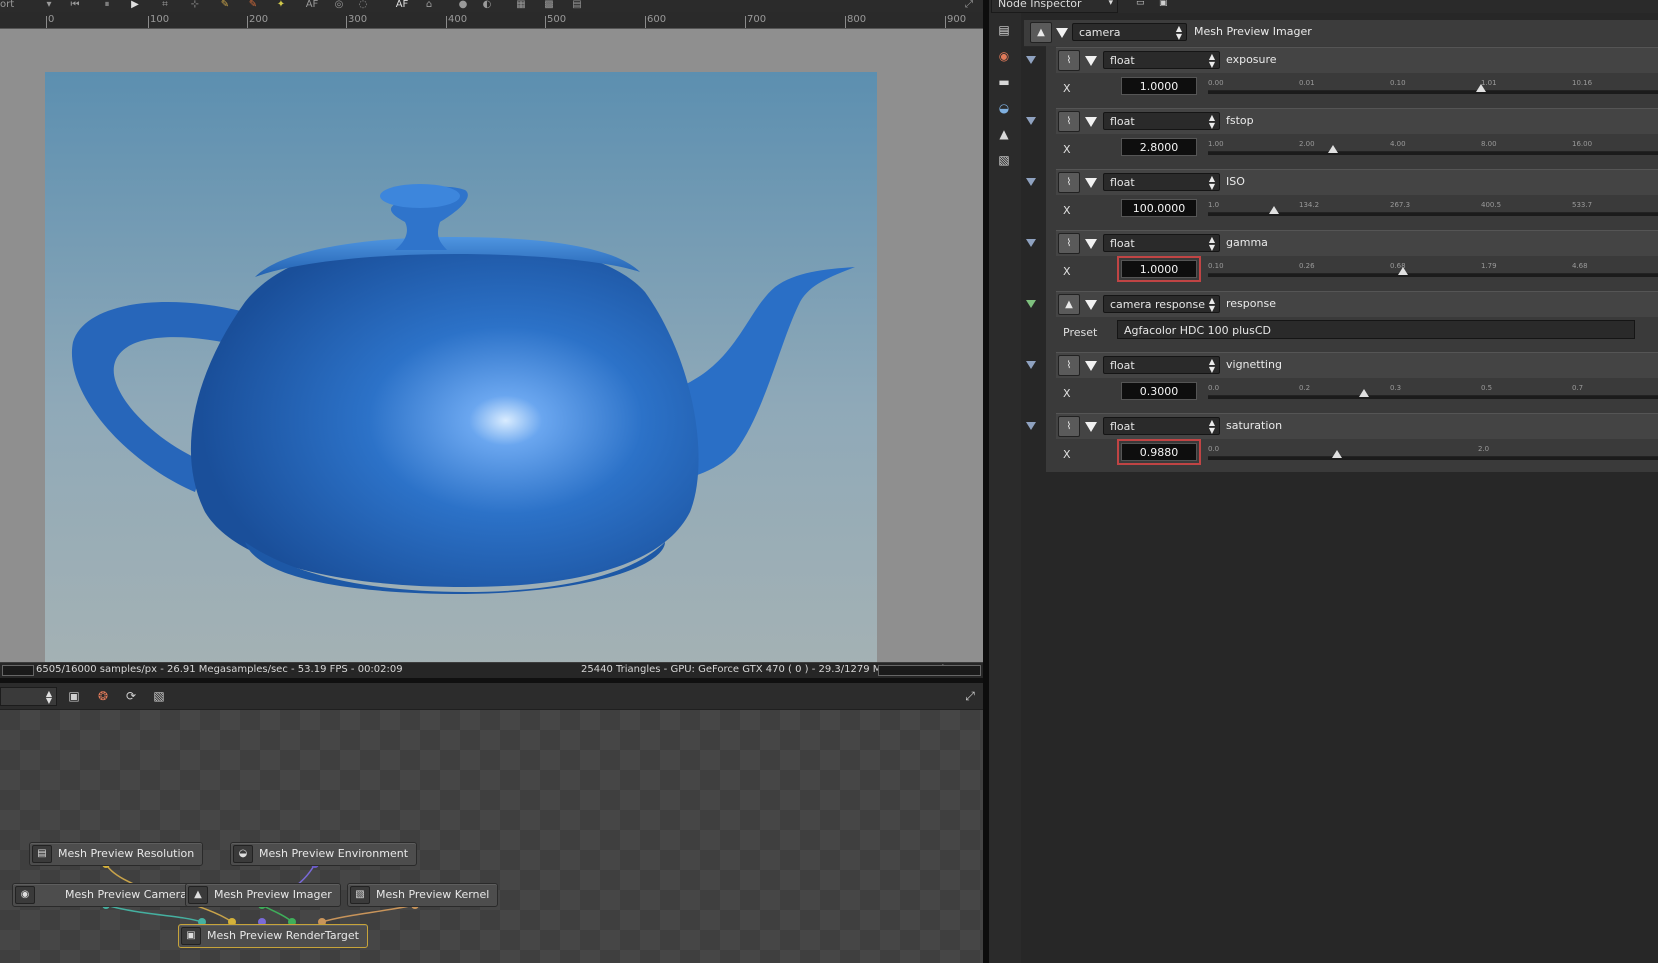  Describe the element at coordinates (116, 854) in the screenshot. I see `node-mesh-preview-resolution: ▤ Mesh Preview Resolution` at that location.